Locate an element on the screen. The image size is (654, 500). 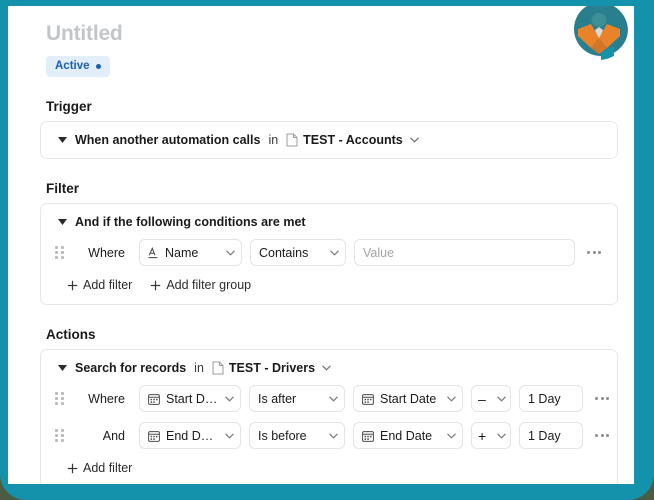
add-filter-group-button: Add filter group is located at coordinates (200, 285).